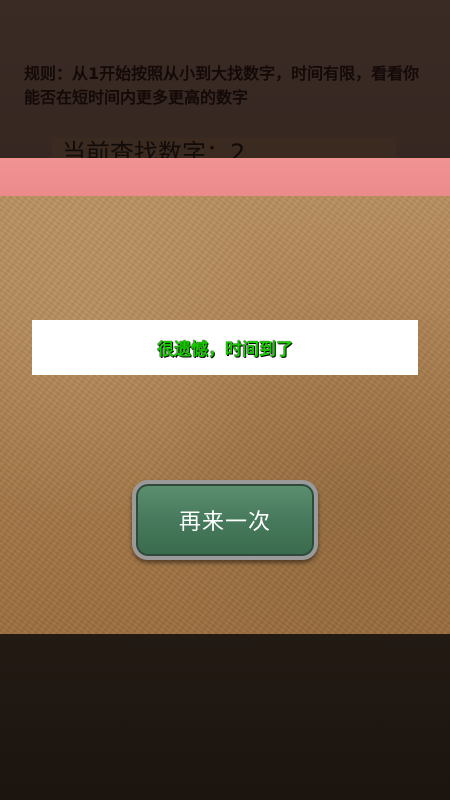  Describe the element at coordinates (225, 347) in the screenshot. I see `time-up-message: 很遗憾，时间到了` at that location.